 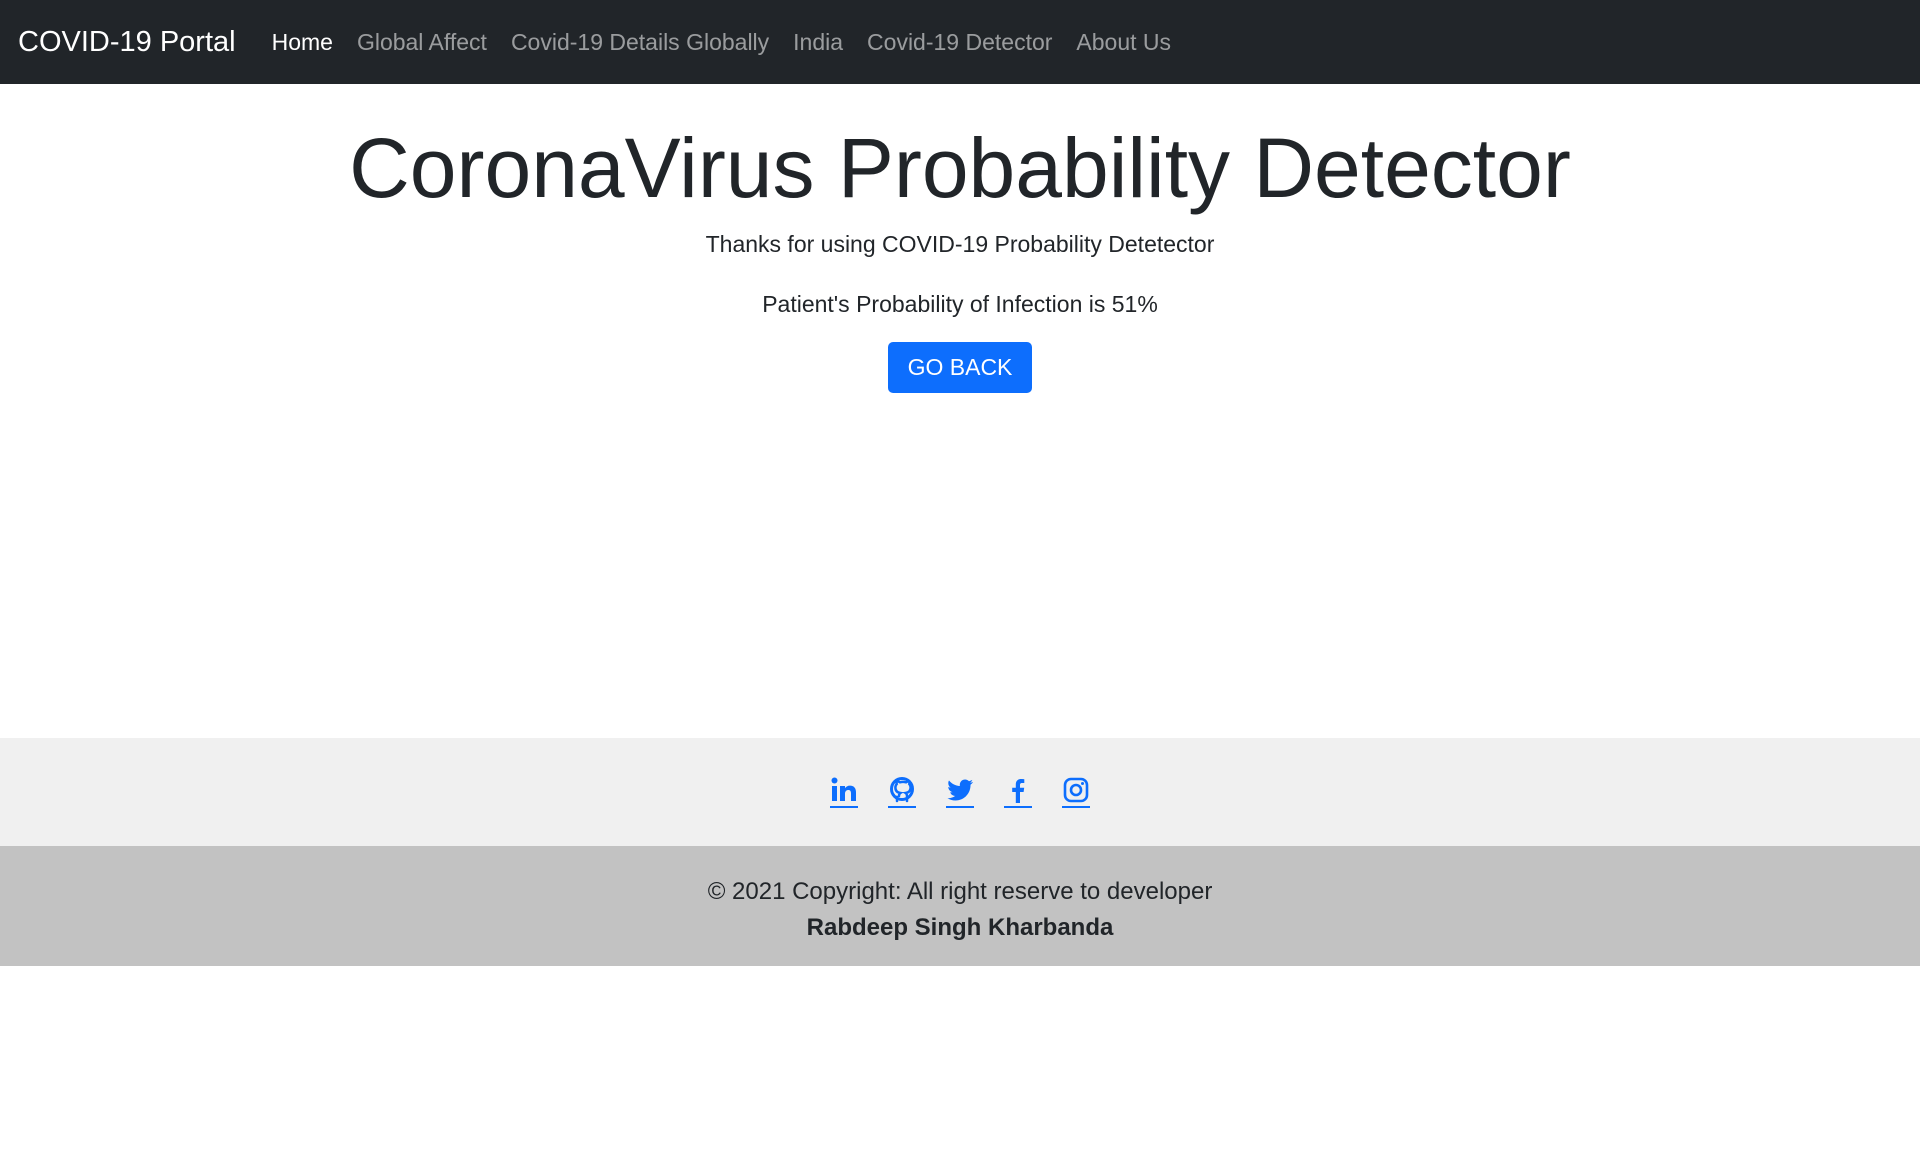 I want to click on nav-covid-details-globally: Covid-19 Details Globally, so click(x=640, y=42).